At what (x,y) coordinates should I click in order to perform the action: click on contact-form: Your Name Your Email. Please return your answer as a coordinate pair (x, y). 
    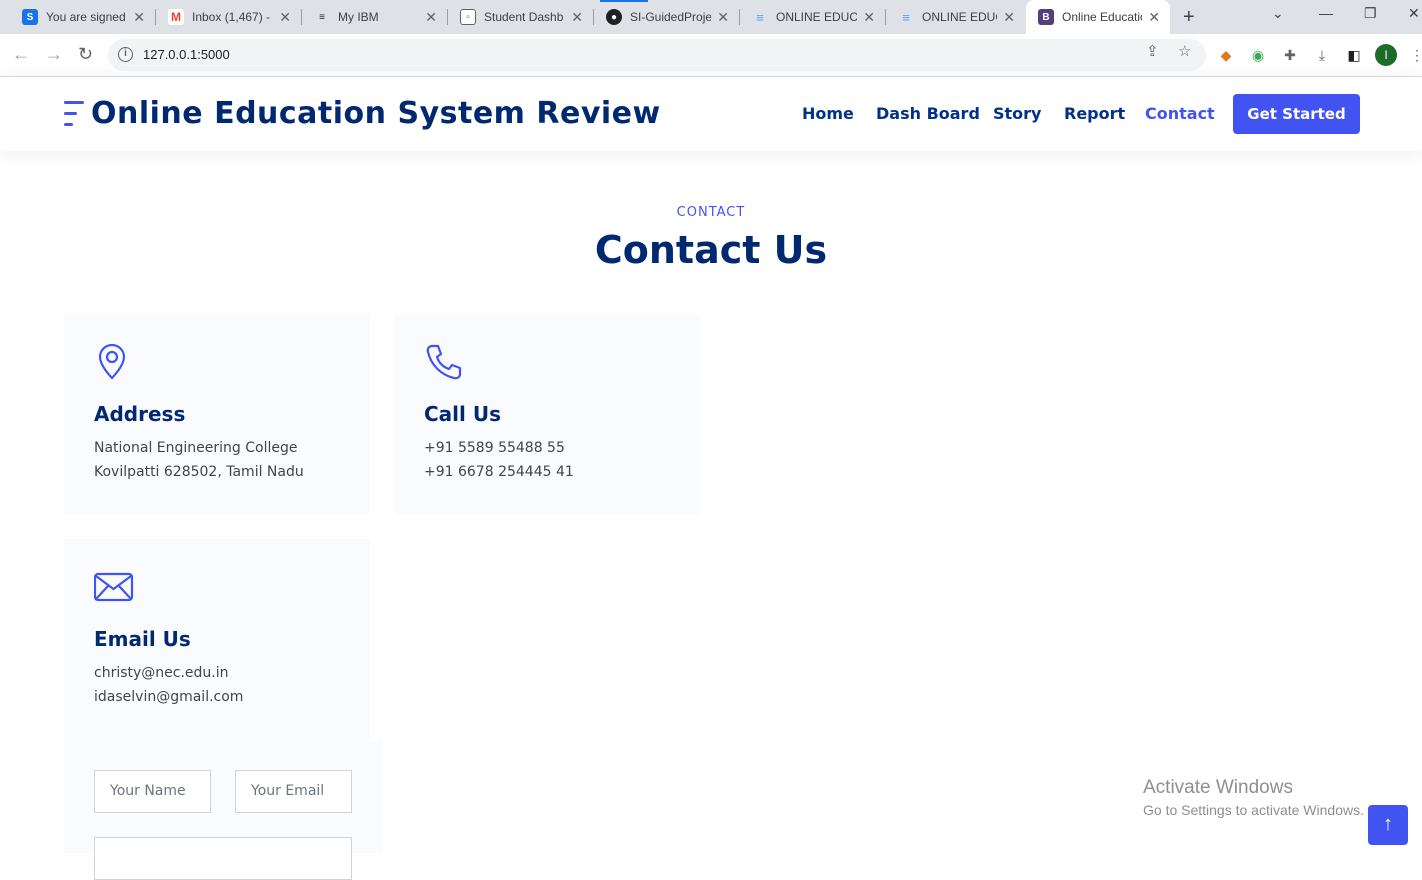
    Looking at the image, I should click on (223, 810).